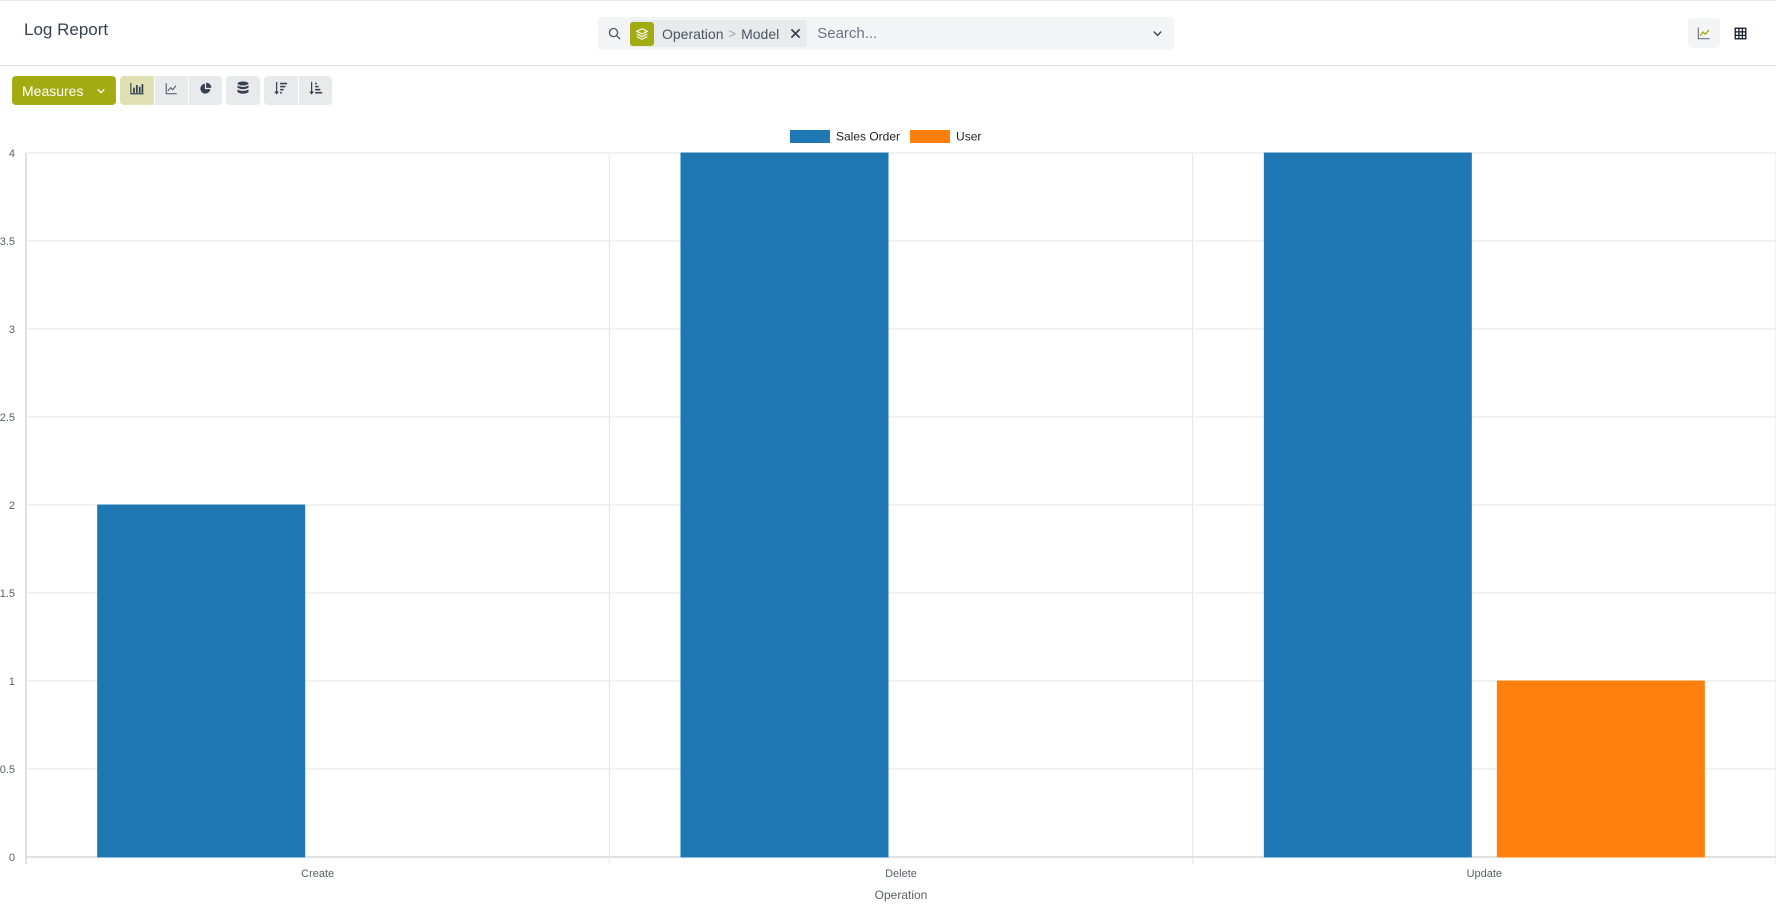 This screenshot has height=908, width=1776. I want to click on bar-update-user, so click(1600, 769).